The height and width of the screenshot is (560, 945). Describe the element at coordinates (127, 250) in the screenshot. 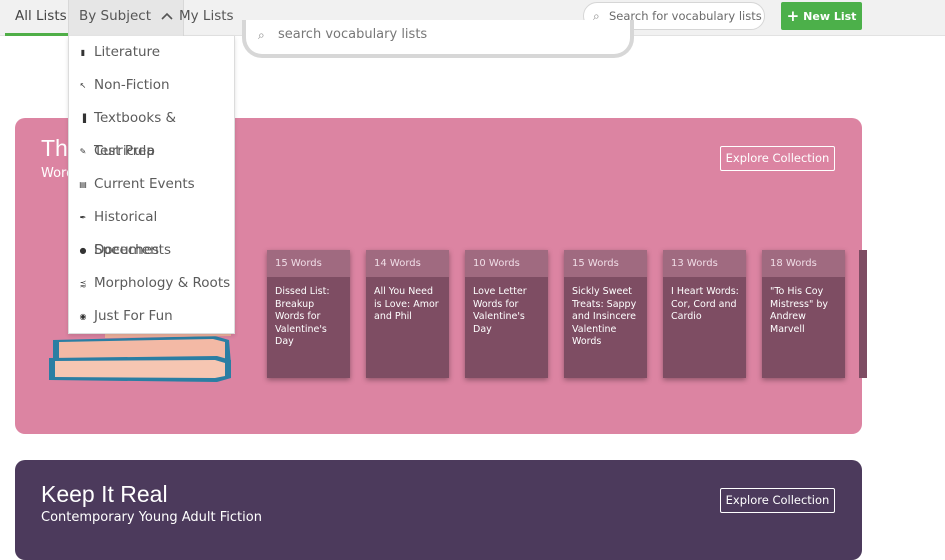

I see `menu-item-label: Speeches` at that location.